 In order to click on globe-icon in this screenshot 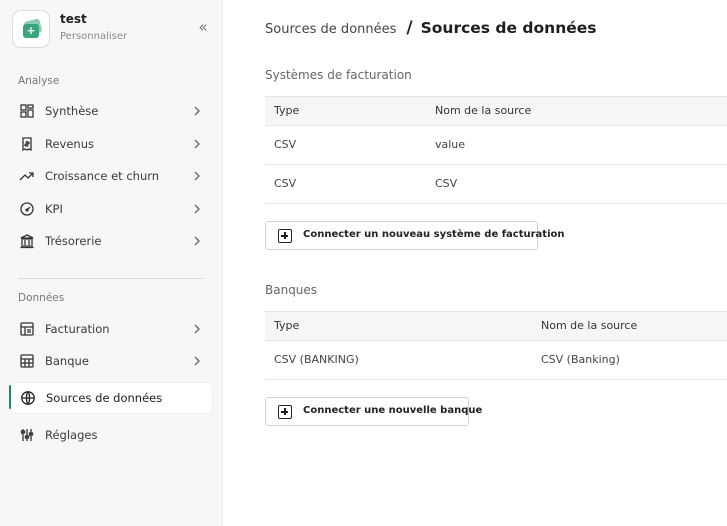, I will do `click(28, 398)`.